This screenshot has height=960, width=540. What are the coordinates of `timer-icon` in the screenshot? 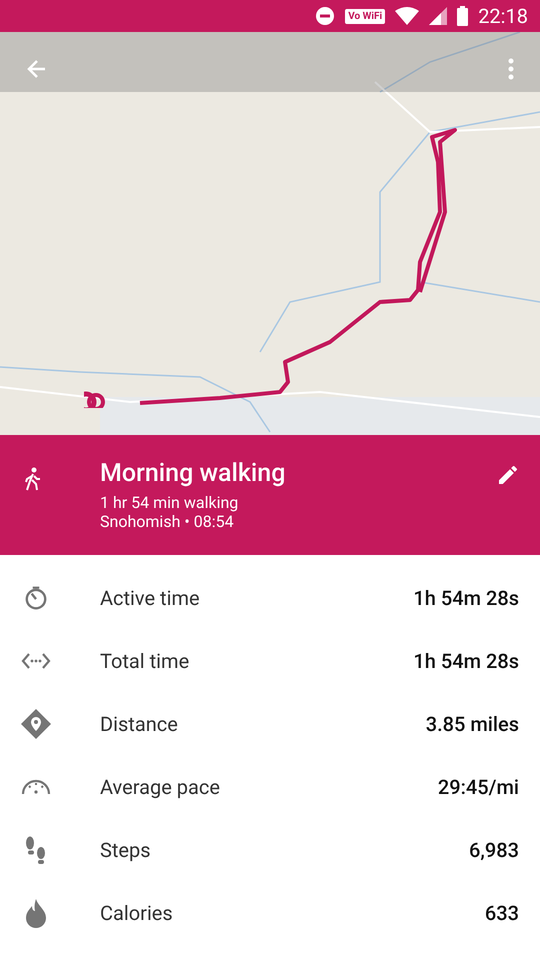 It's located at (36, 597).